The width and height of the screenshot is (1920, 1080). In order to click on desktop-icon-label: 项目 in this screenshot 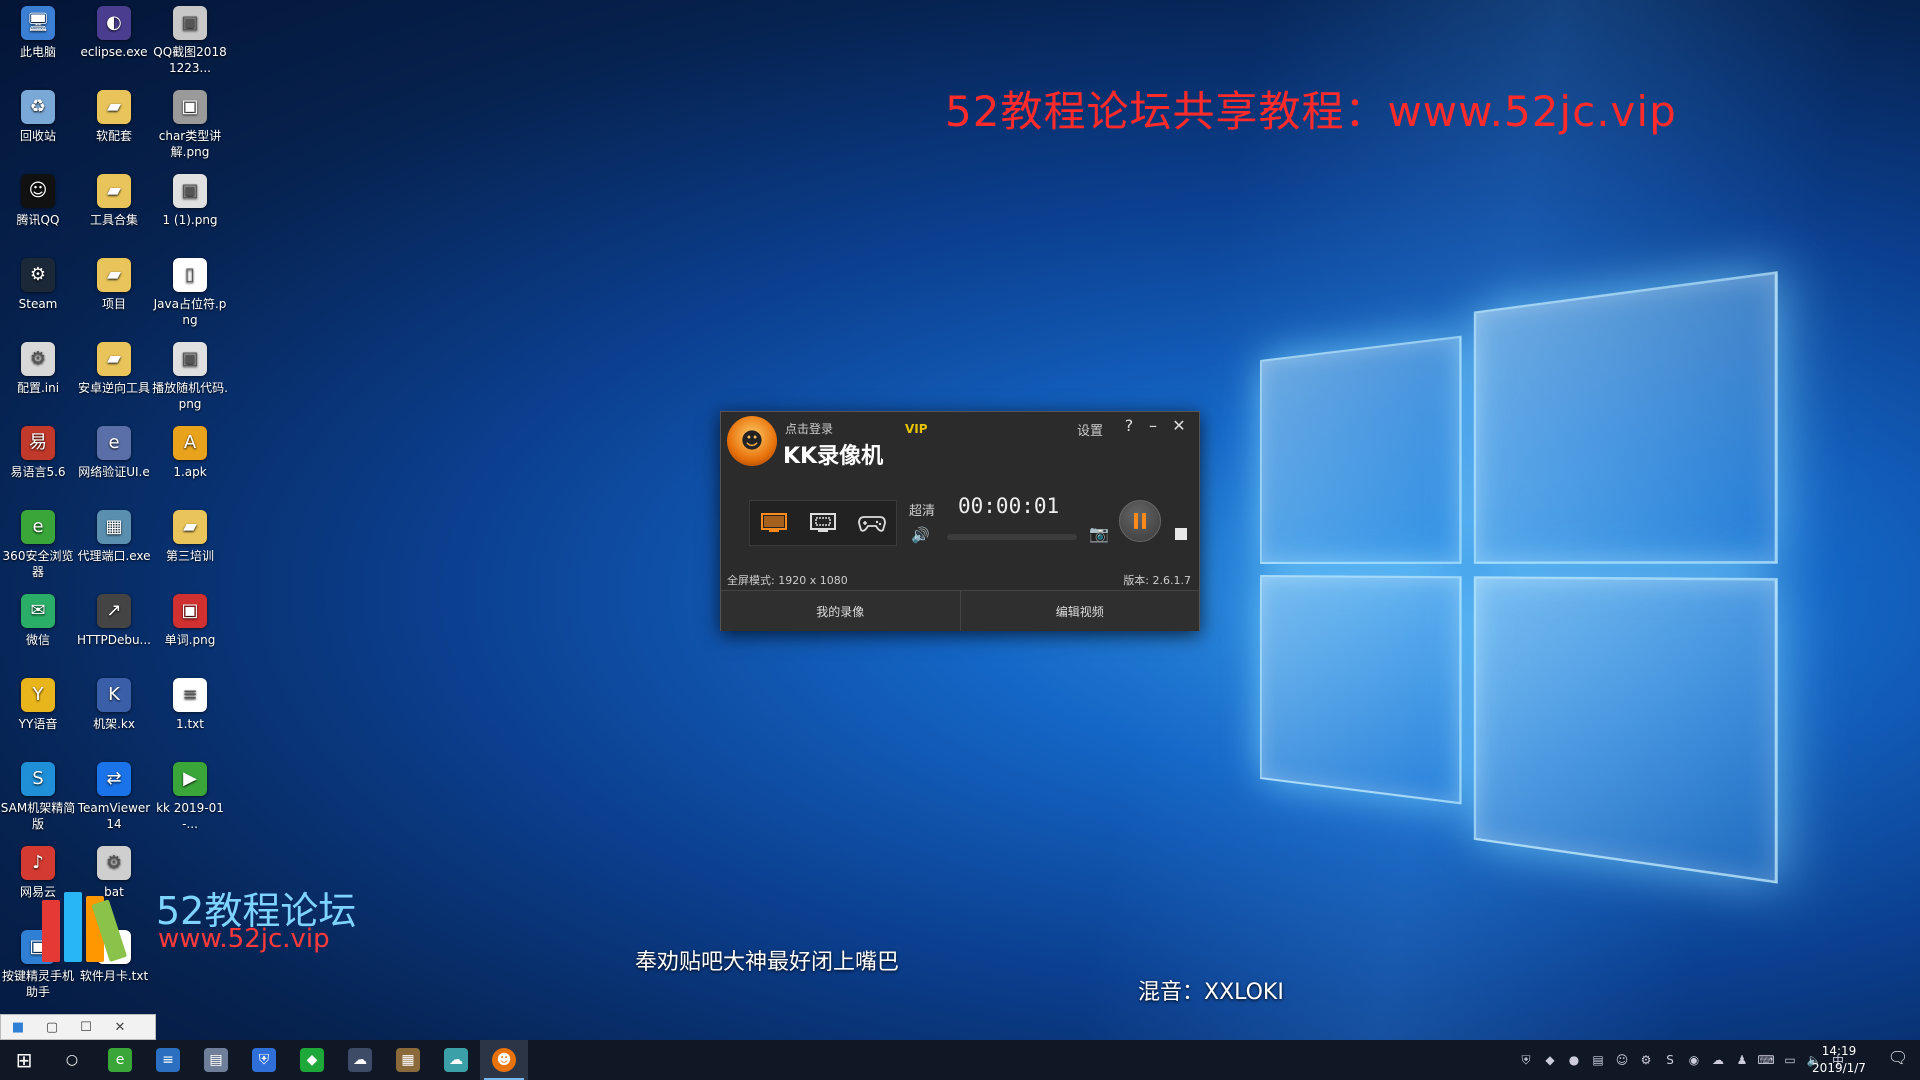, I will do `click(113, 304)`.